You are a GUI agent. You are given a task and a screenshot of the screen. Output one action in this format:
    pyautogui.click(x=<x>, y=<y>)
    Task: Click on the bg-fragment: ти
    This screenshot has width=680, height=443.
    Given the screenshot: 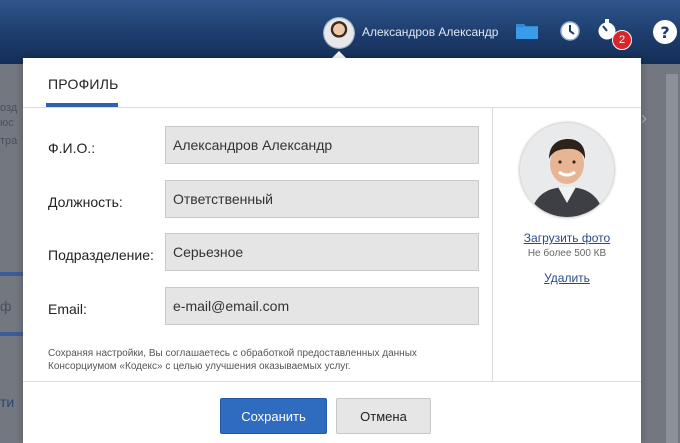 What is the action you would take?
    pyautogui.click(x=7, y=402)
    